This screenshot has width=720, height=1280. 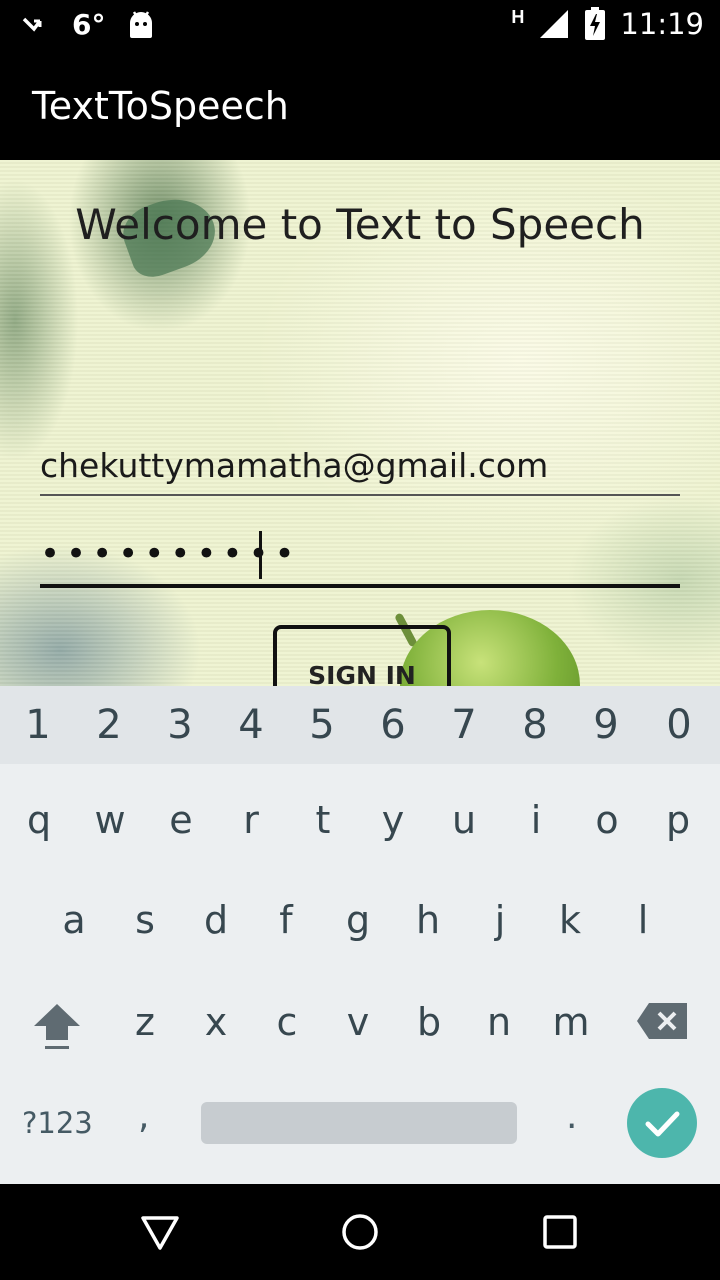 What do you see at coordinates (429, 1022) in the screenshot?
I see `key-b: b` at bounding box center [429, 1022].